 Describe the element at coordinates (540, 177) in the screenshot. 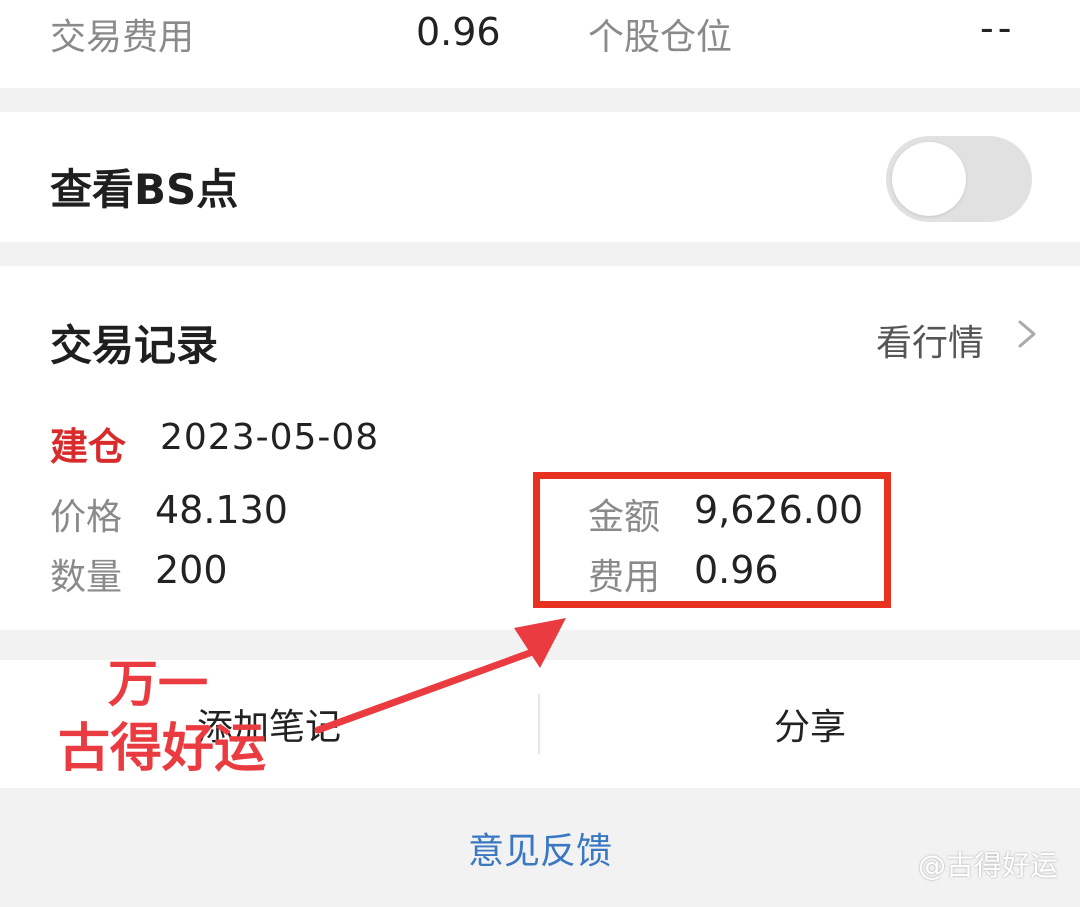

I see `bs-points-row: 查看BS点` at that location.